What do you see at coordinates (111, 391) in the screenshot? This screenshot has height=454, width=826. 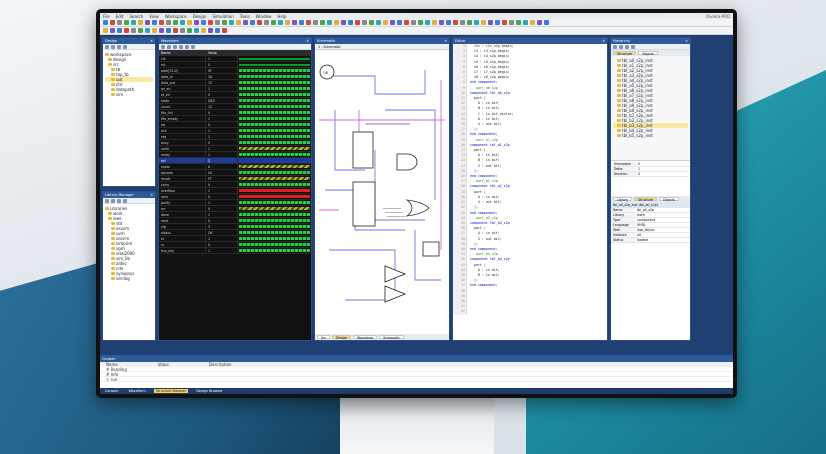 I see `status-tab-console: Console` at bounding box center [111, 391].